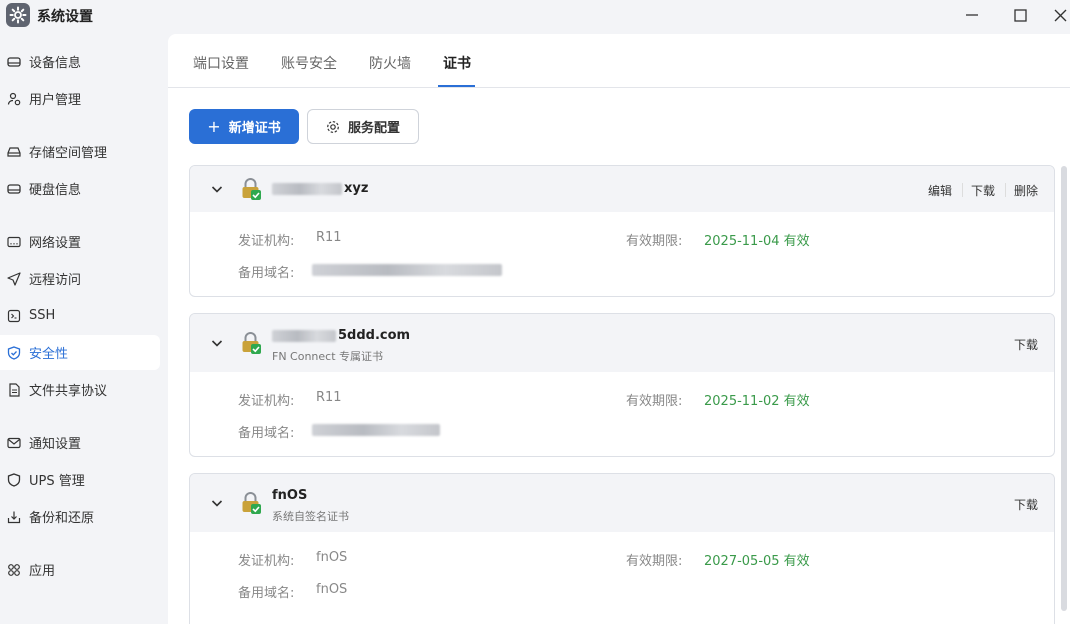 The width and height of the screenshot is (1070, 624). What do you see at coordinates (80, 569) in the screenshot?
I see `sidebar-item-apps: 应用` at bounding box center [80, 569].